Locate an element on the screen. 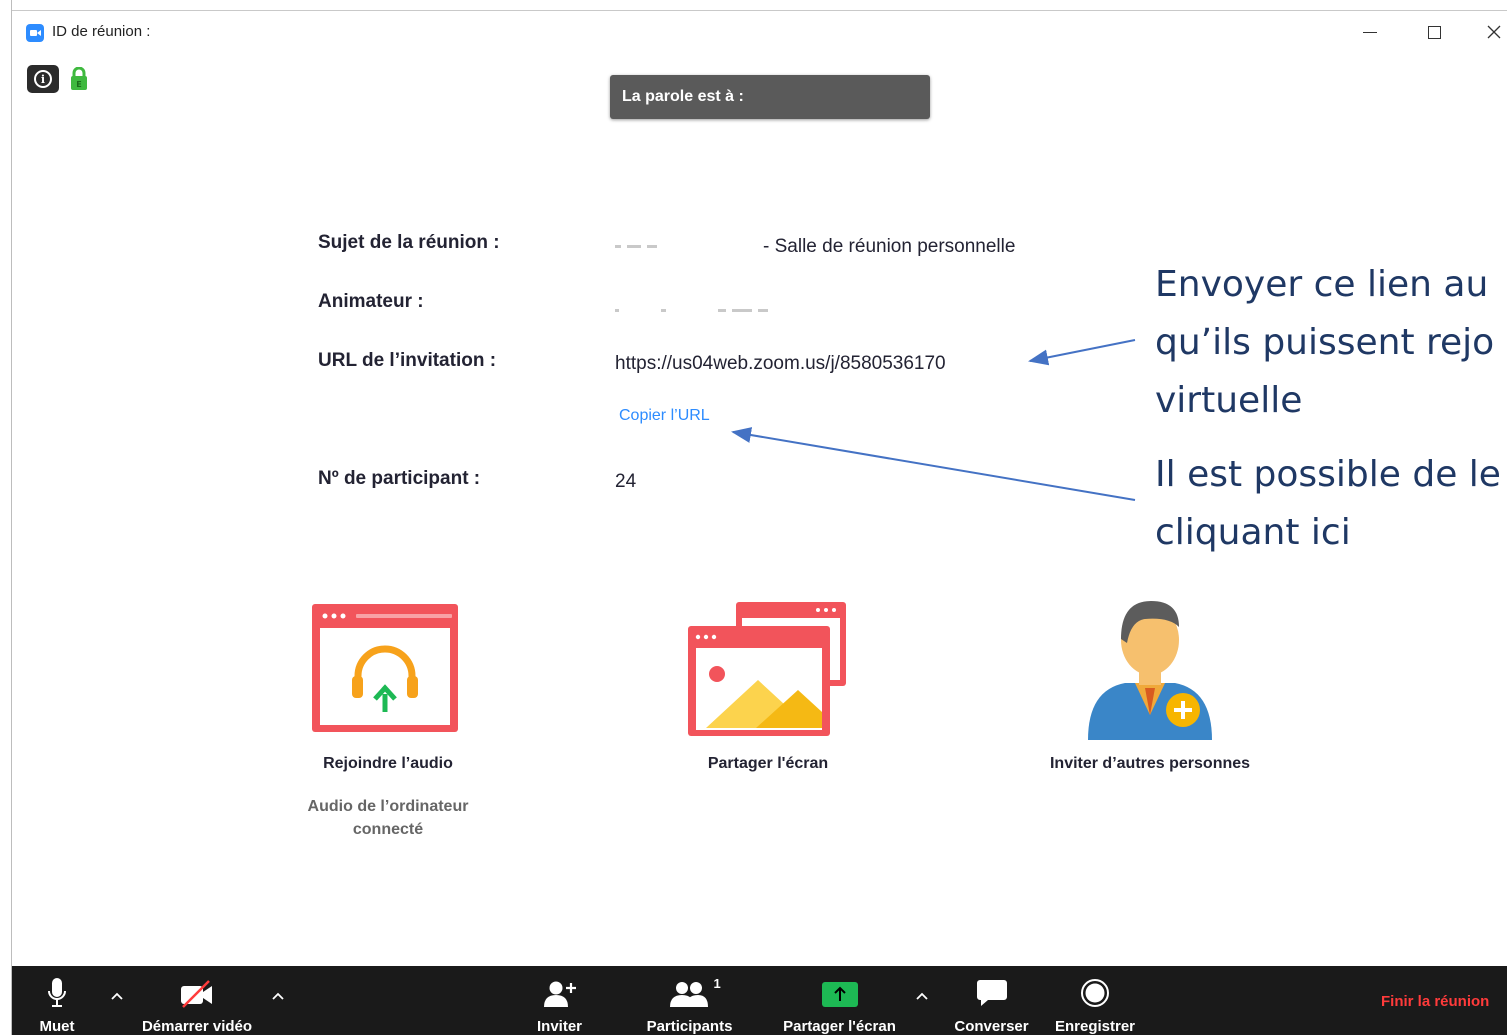 The width and height of the screenshot is (1507, 1035). annotation-line-4: Il est possible de le is located at coordinates (1328, 474).